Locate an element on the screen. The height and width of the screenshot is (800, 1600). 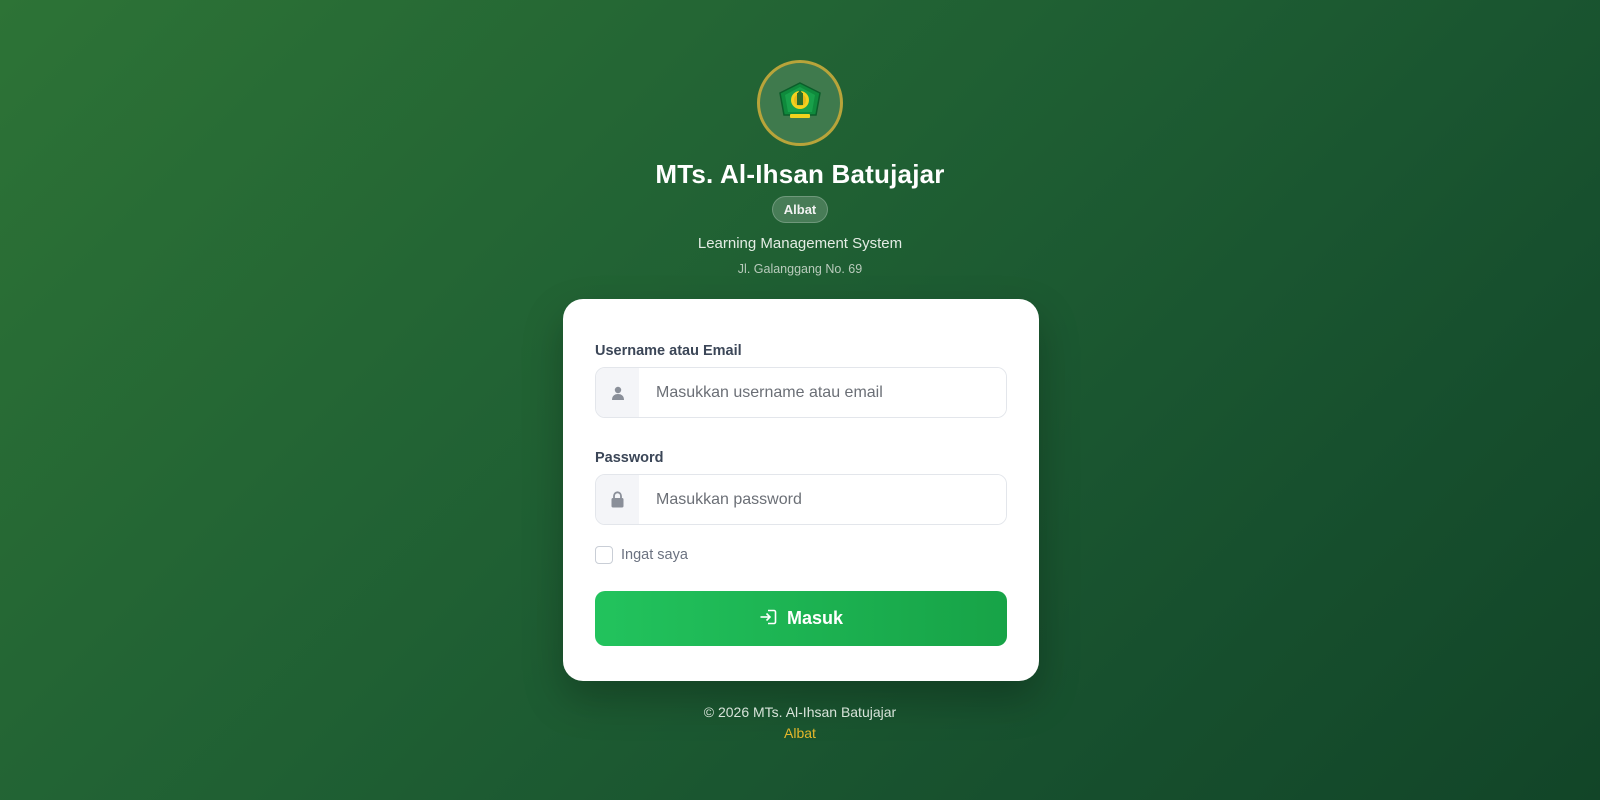
username-field-wrapper is located at coordinates (801, 392).